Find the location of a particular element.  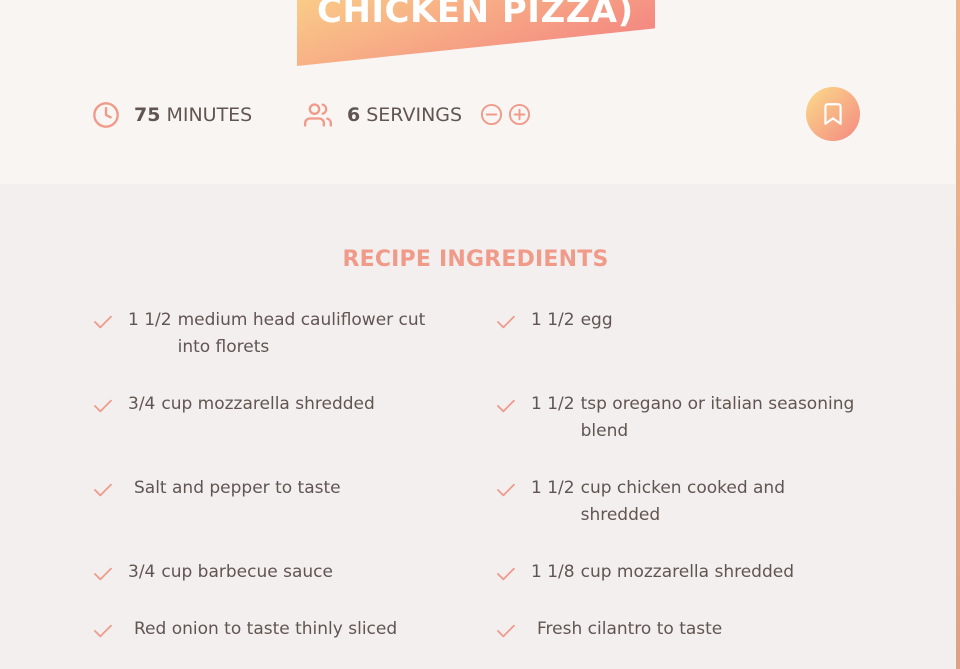

servings-controls is located at coordinates (505, 114).